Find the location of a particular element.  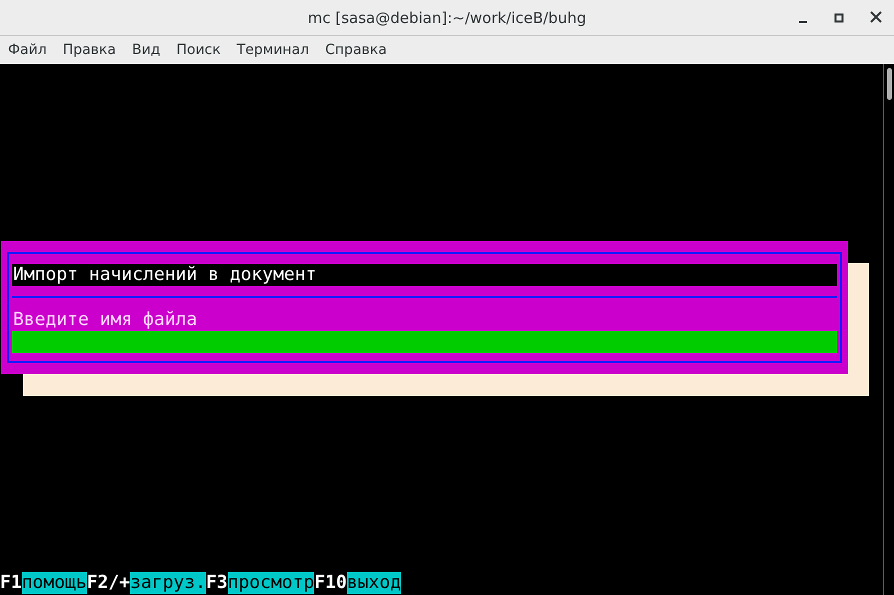

menu-item: Файл is located at coordinates (31, 50).